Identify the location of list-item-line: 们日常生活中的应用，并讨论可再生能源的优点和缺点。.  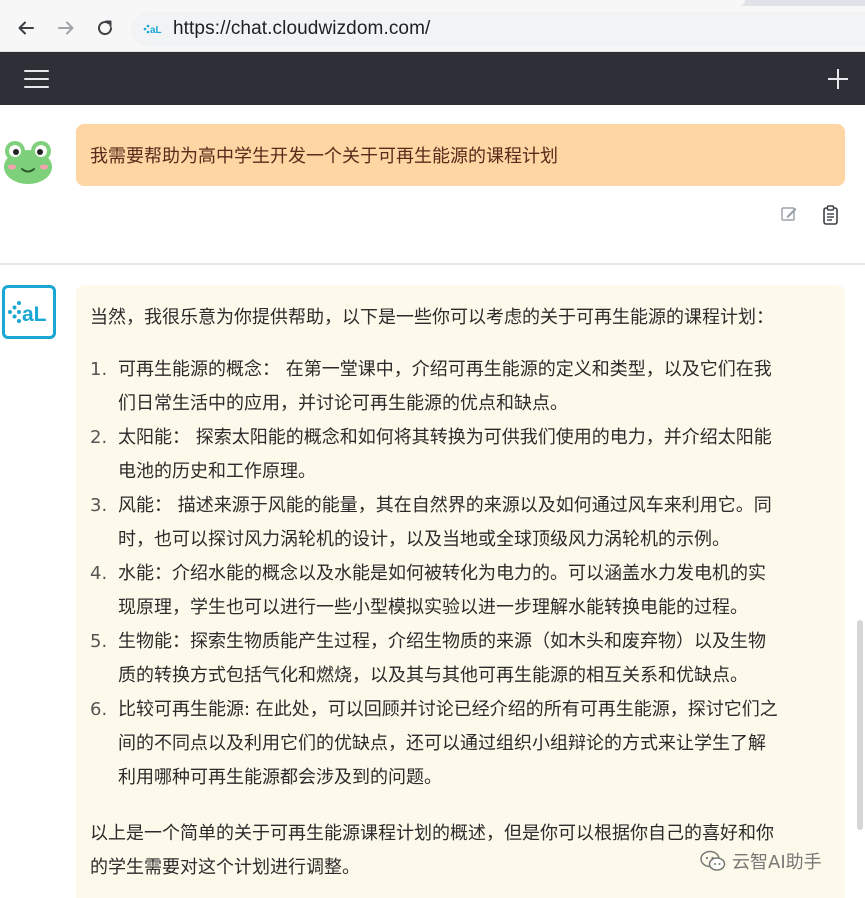
(343, 403).